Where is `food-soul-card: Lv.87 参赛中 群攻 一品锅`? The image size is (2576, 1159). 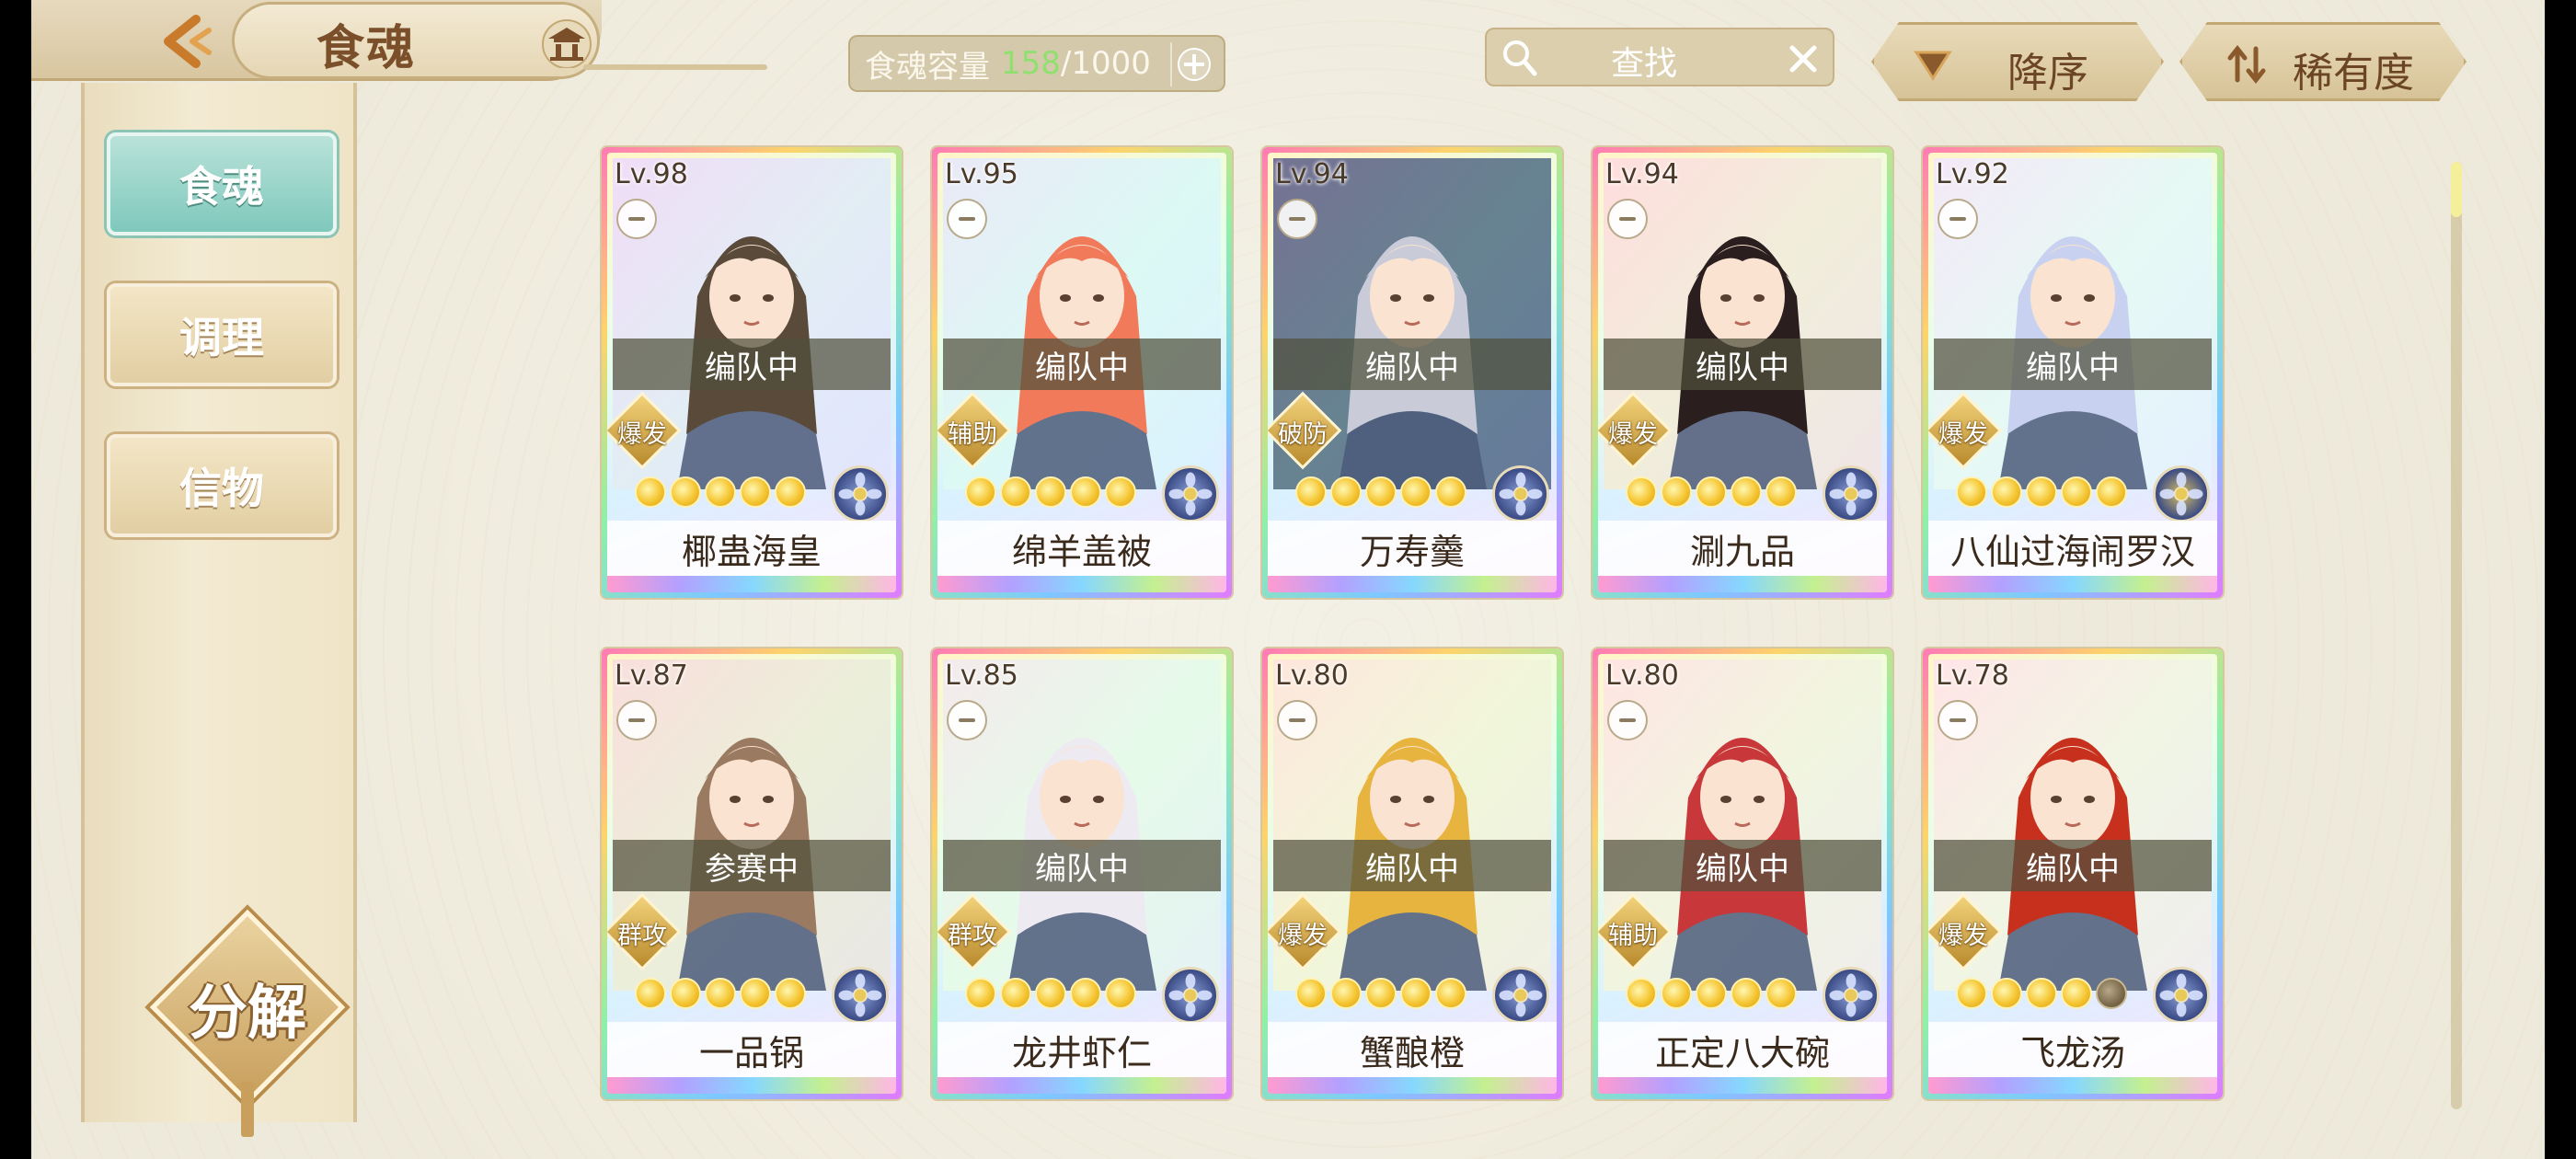
food-soul-card: Lv.87 参赛中 群攻 一品锅 is located at coordinates (752, 873).